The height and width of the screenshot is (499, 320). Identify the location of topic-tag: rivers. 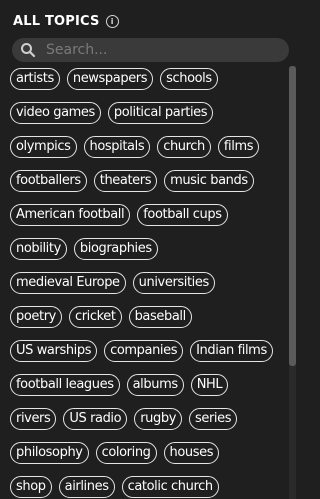
(33, 419).